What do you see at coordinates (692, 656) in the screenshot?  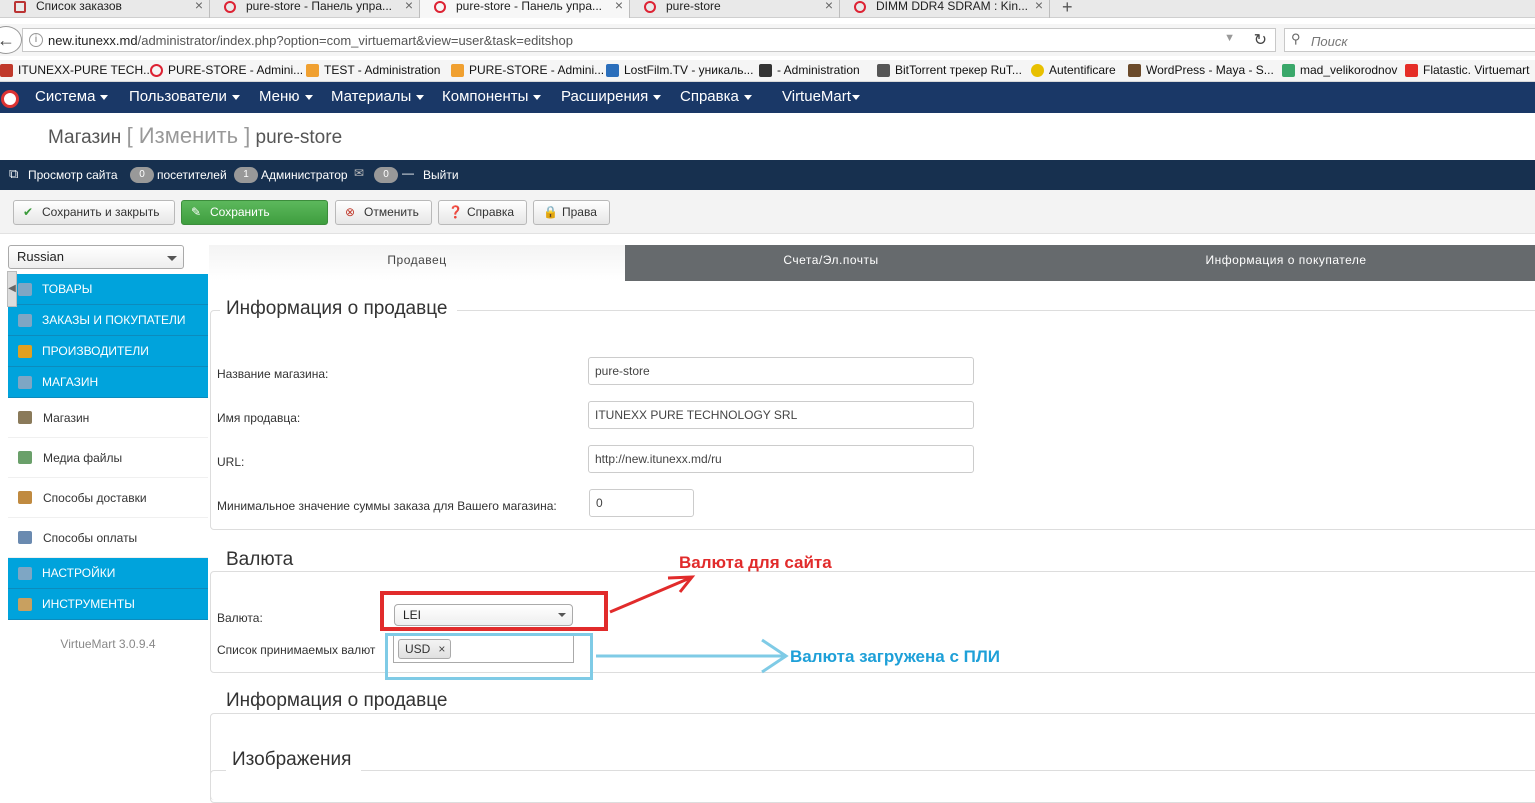 I see `blue-arrow-icon` at bounding box center [692, 656].